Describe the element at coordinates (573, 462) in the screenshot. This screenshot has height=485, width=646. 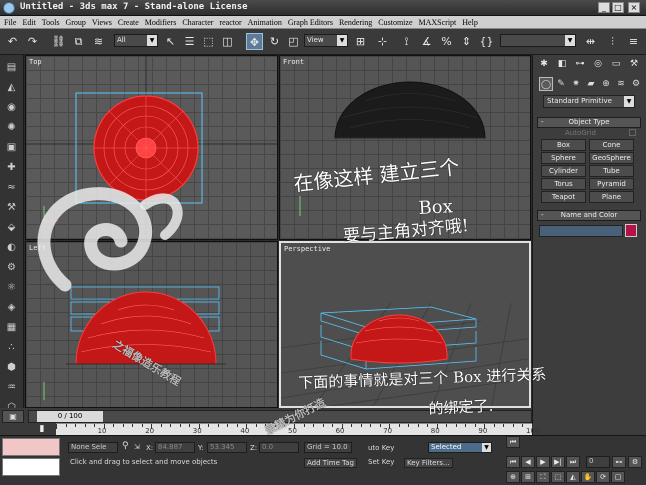
I see `go-to-end-icon: ⏭` at that location.